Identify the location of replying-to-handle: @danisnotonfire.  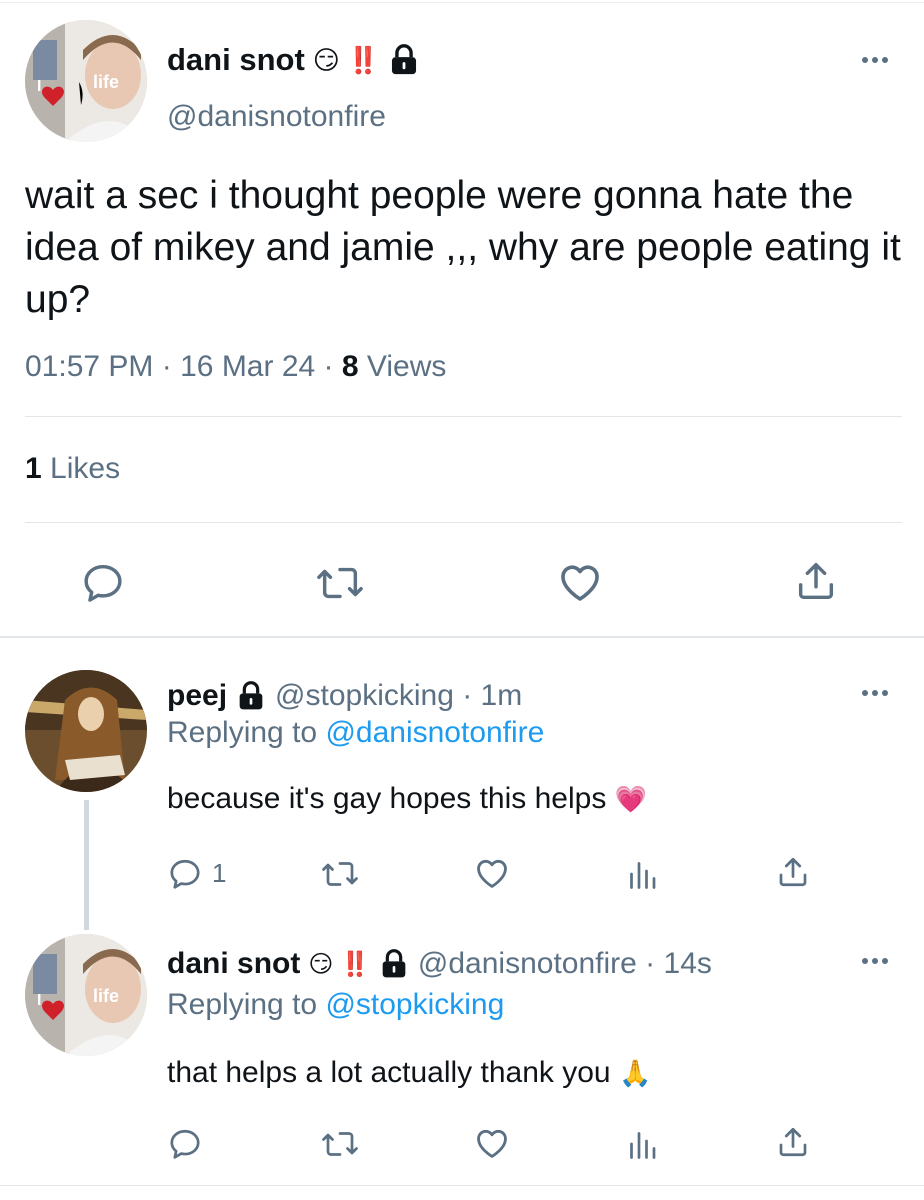
(434, 732).